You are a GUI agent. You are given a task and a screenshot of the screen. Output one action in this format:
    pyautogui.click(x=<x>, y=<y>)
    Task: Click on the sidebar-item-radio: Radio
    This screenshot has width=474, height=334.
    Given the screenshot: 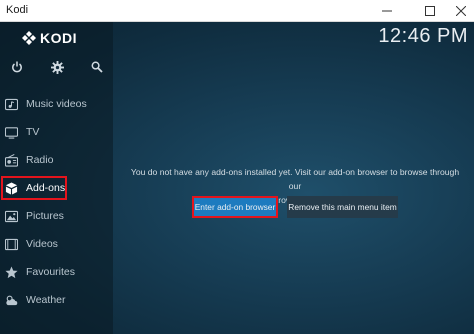 What is the action you would take?
    pyautogui.click(x=56, y=160)
    